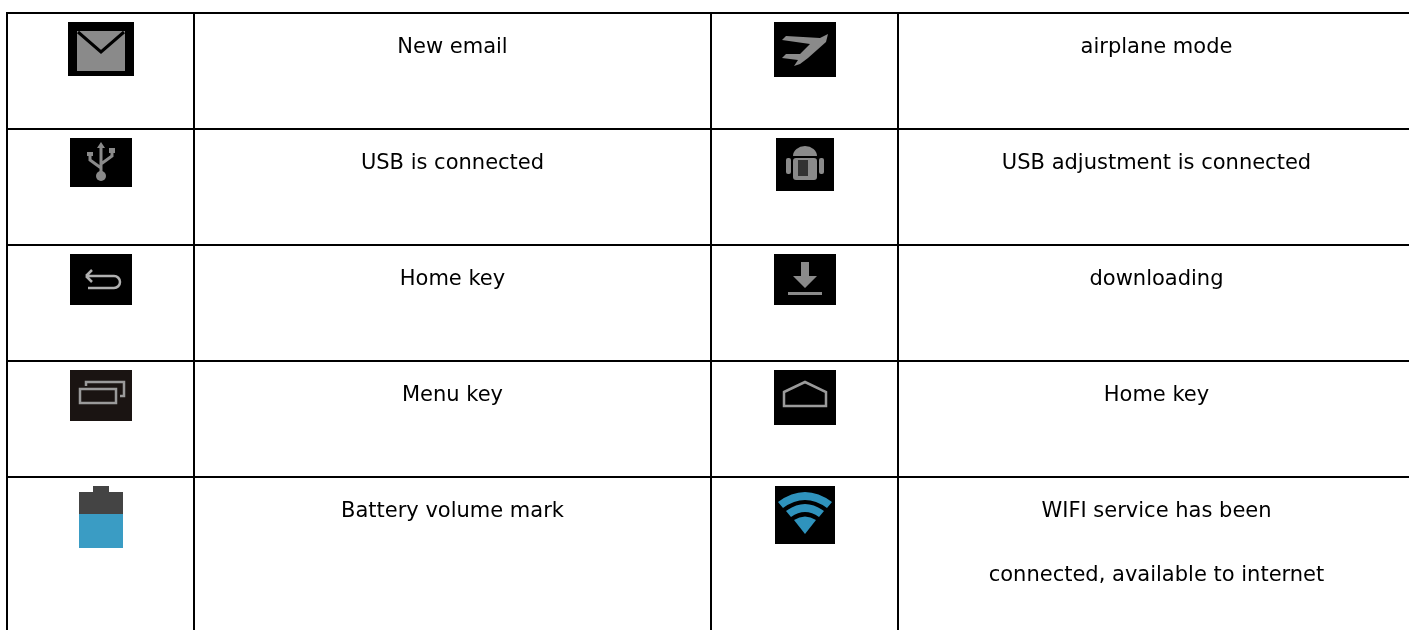 The width and height of the screenshot is (1409, 630). I want to click on table-cell-text: WIFI service has been connected, available to internet, so click(1156, 542).